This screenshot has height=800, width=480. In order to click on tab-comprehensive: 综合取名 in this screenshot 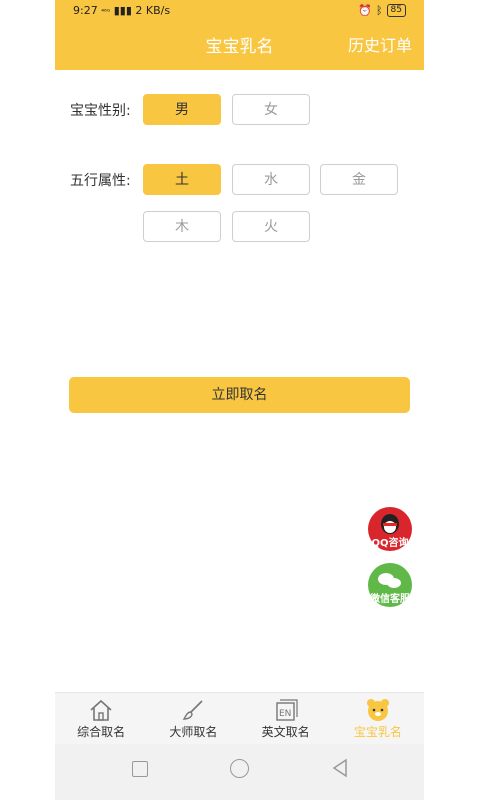, I will do `click(101, 719)`.